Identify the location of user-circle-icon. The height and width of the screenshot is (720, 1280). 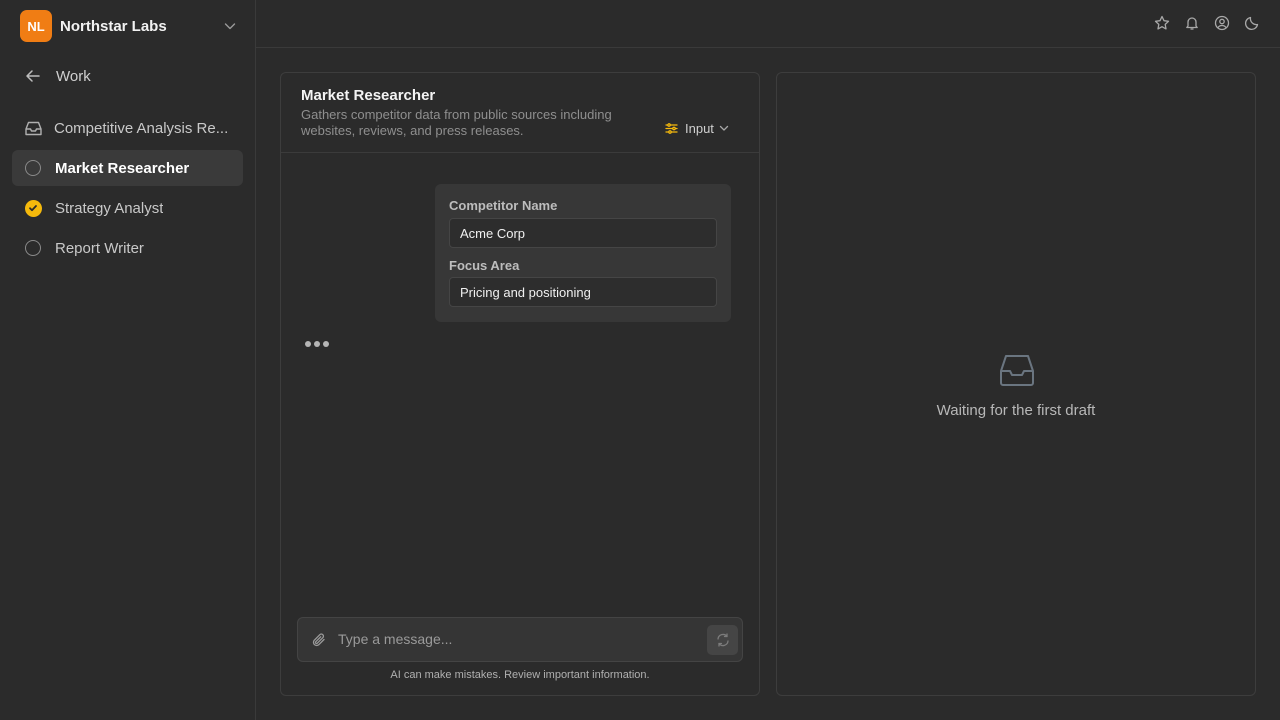
(1222, 23).